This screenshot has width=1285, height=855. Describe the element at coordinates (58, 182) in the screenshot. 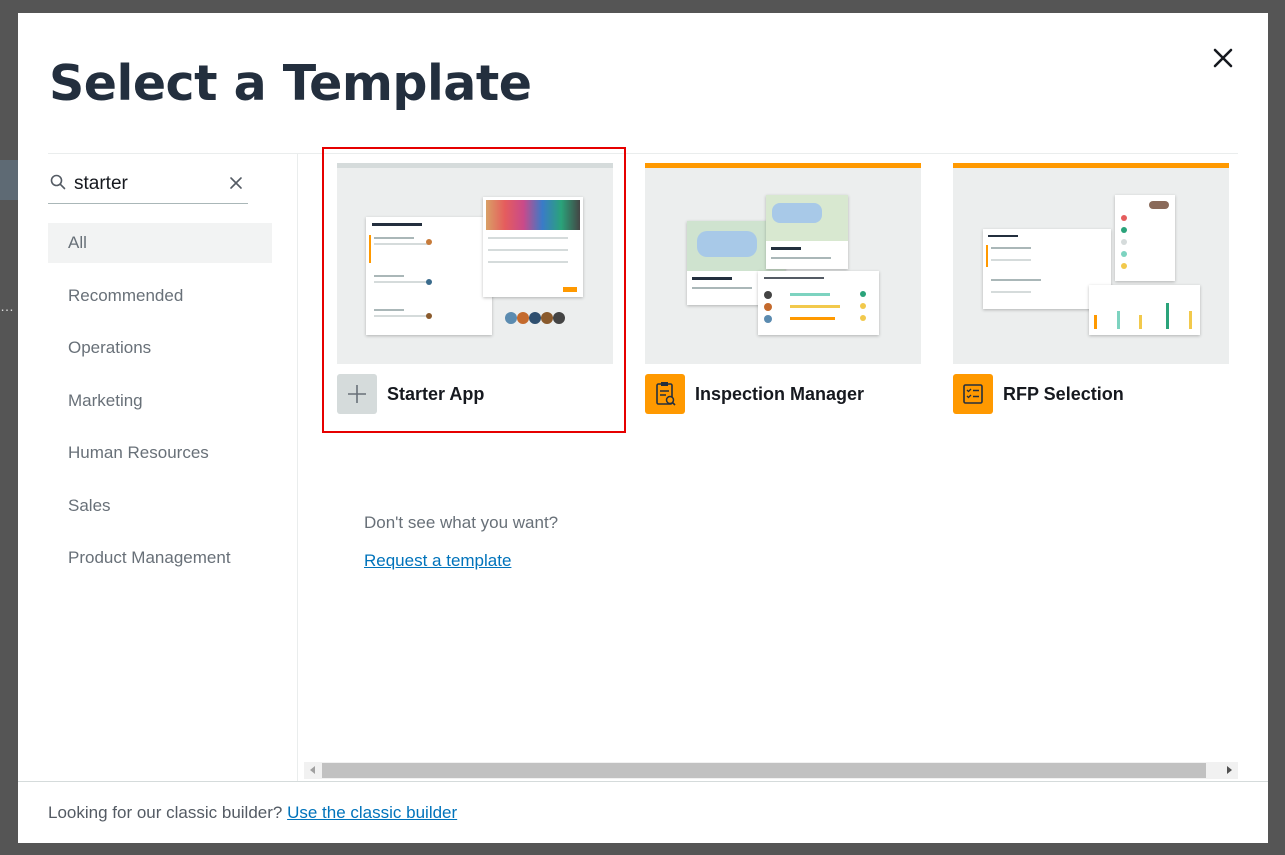

I see `search-icon` at that location.